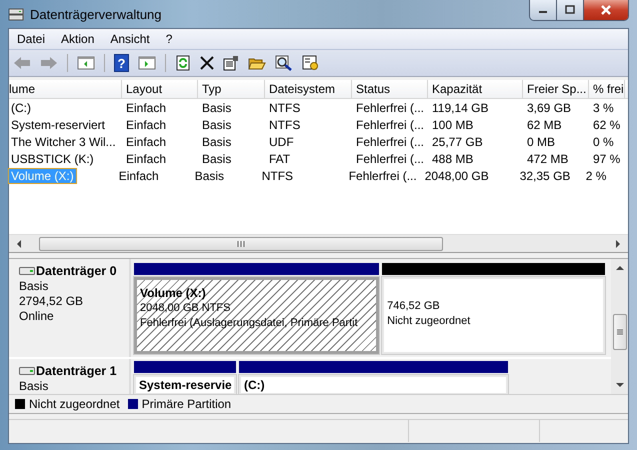  Describe the element at coordinates (457, 175) in the screenshot. I see `table-cell-text: 2048,00 GB` at that location.